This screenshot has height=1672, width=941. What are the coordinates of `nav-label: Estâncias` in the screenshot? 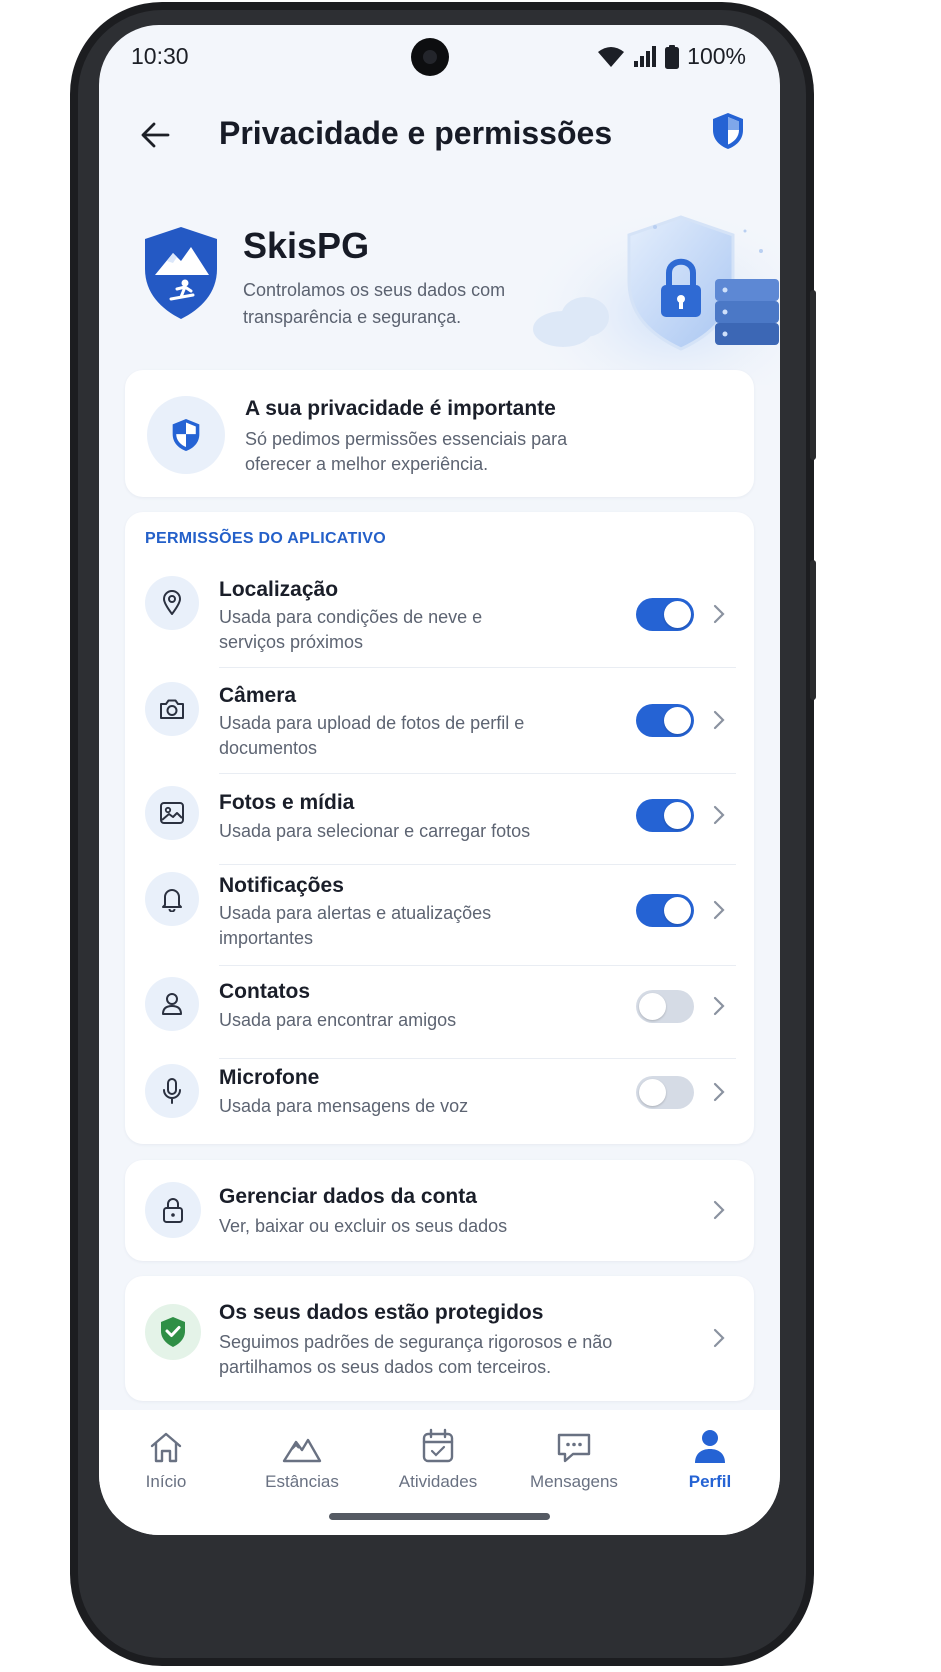 It's located at (302, 1481).